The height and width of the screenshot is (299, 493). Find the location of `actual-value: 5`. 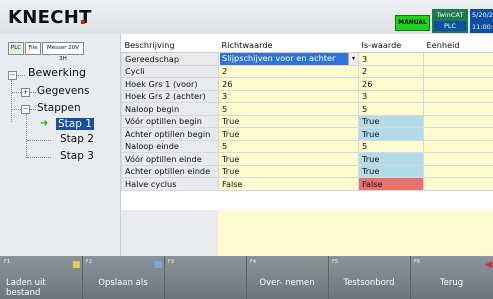

actual-value: 5 is located at coordinates (391, 109).